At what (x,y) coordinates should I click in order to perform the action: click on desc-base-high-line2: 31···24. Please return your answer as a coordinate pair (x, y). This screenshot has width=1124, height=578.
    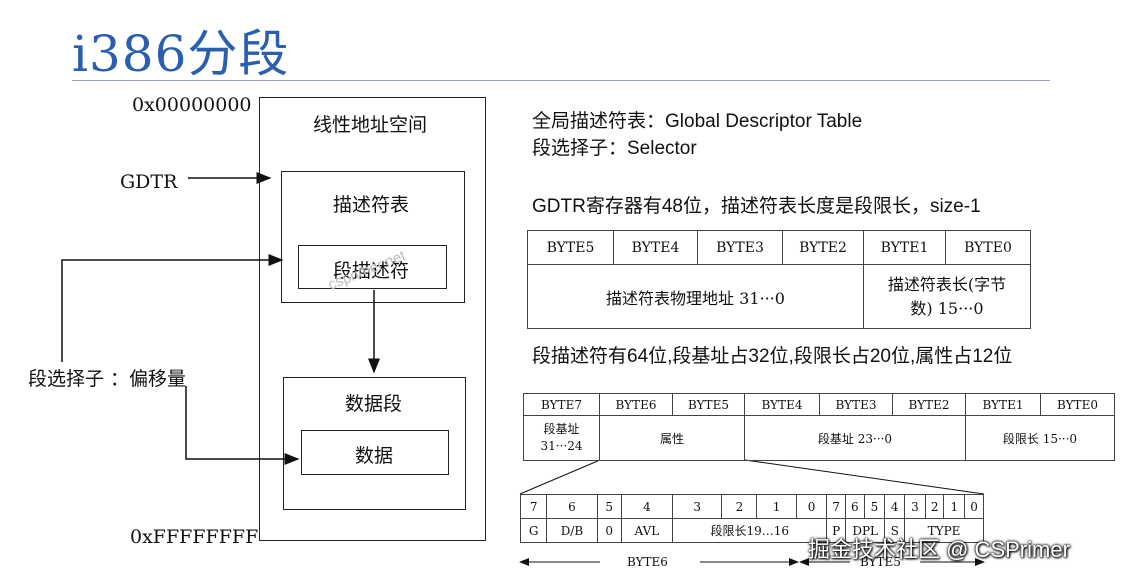
    Looking at the image, I should click on (561, 446).